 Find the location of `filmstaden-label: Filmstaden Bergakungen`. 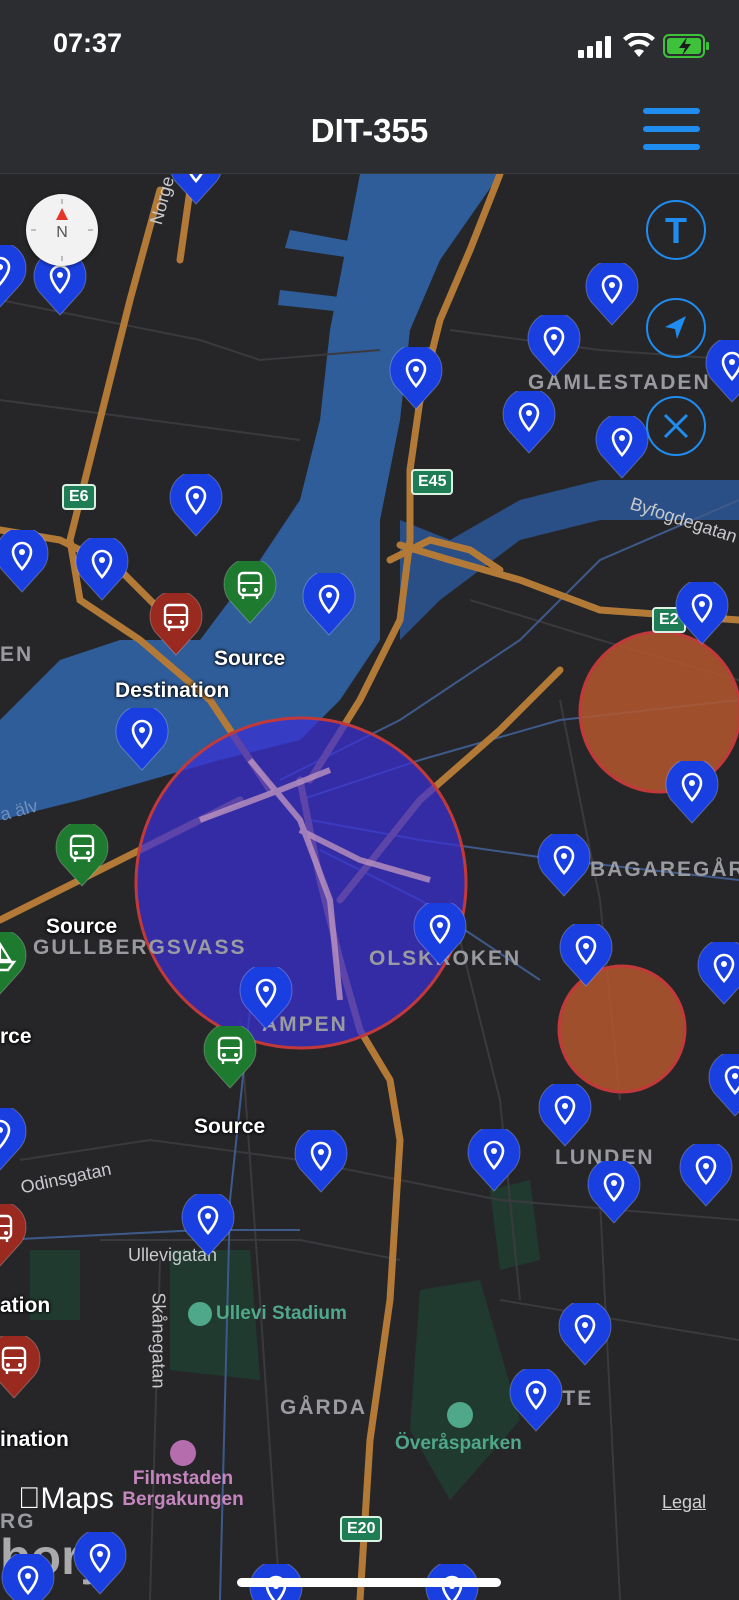

filmstaden-label: Filmstaden Bergakungen is located at coordinates (183, 1489).